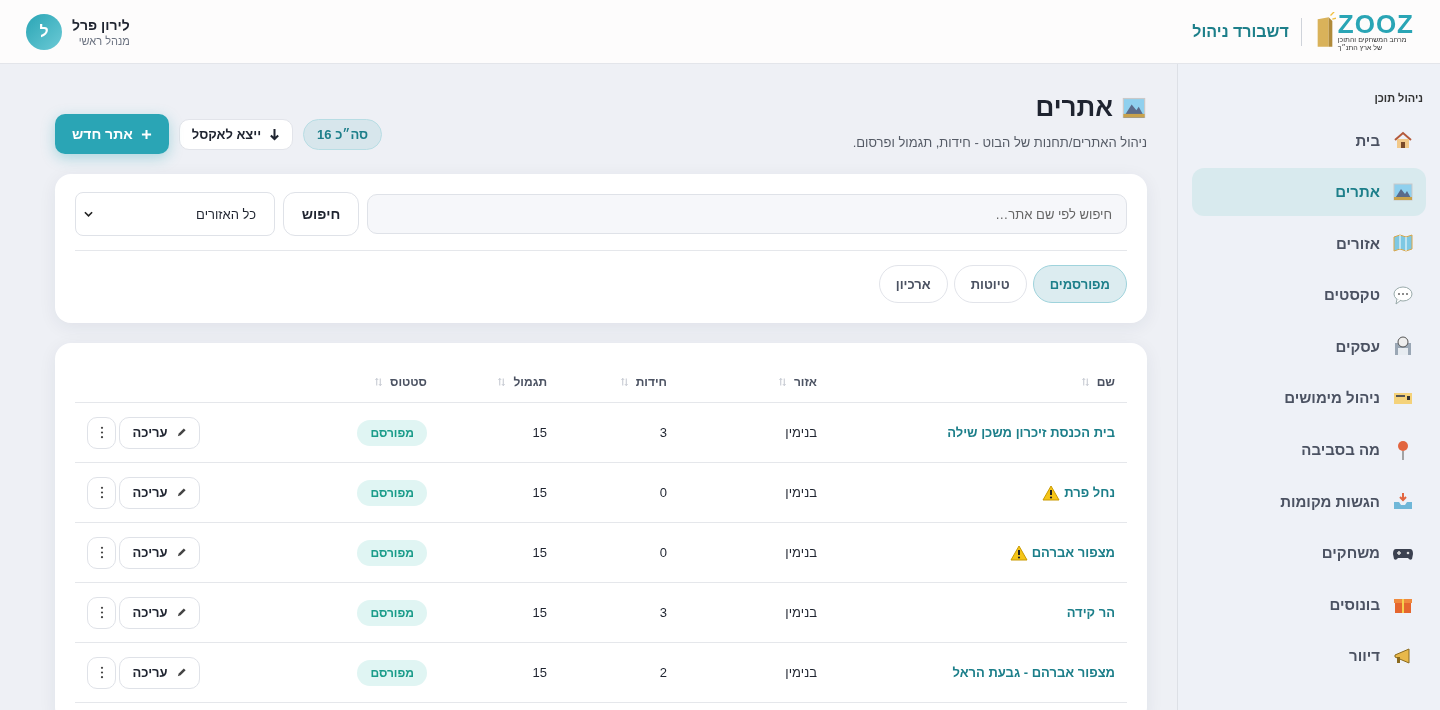 Image resolution: width=1440 pixels, height=710 pixels. Describe the element at coordinates (101, 24) in the screenshot. I see `user-name: לירון פרל` at that location.